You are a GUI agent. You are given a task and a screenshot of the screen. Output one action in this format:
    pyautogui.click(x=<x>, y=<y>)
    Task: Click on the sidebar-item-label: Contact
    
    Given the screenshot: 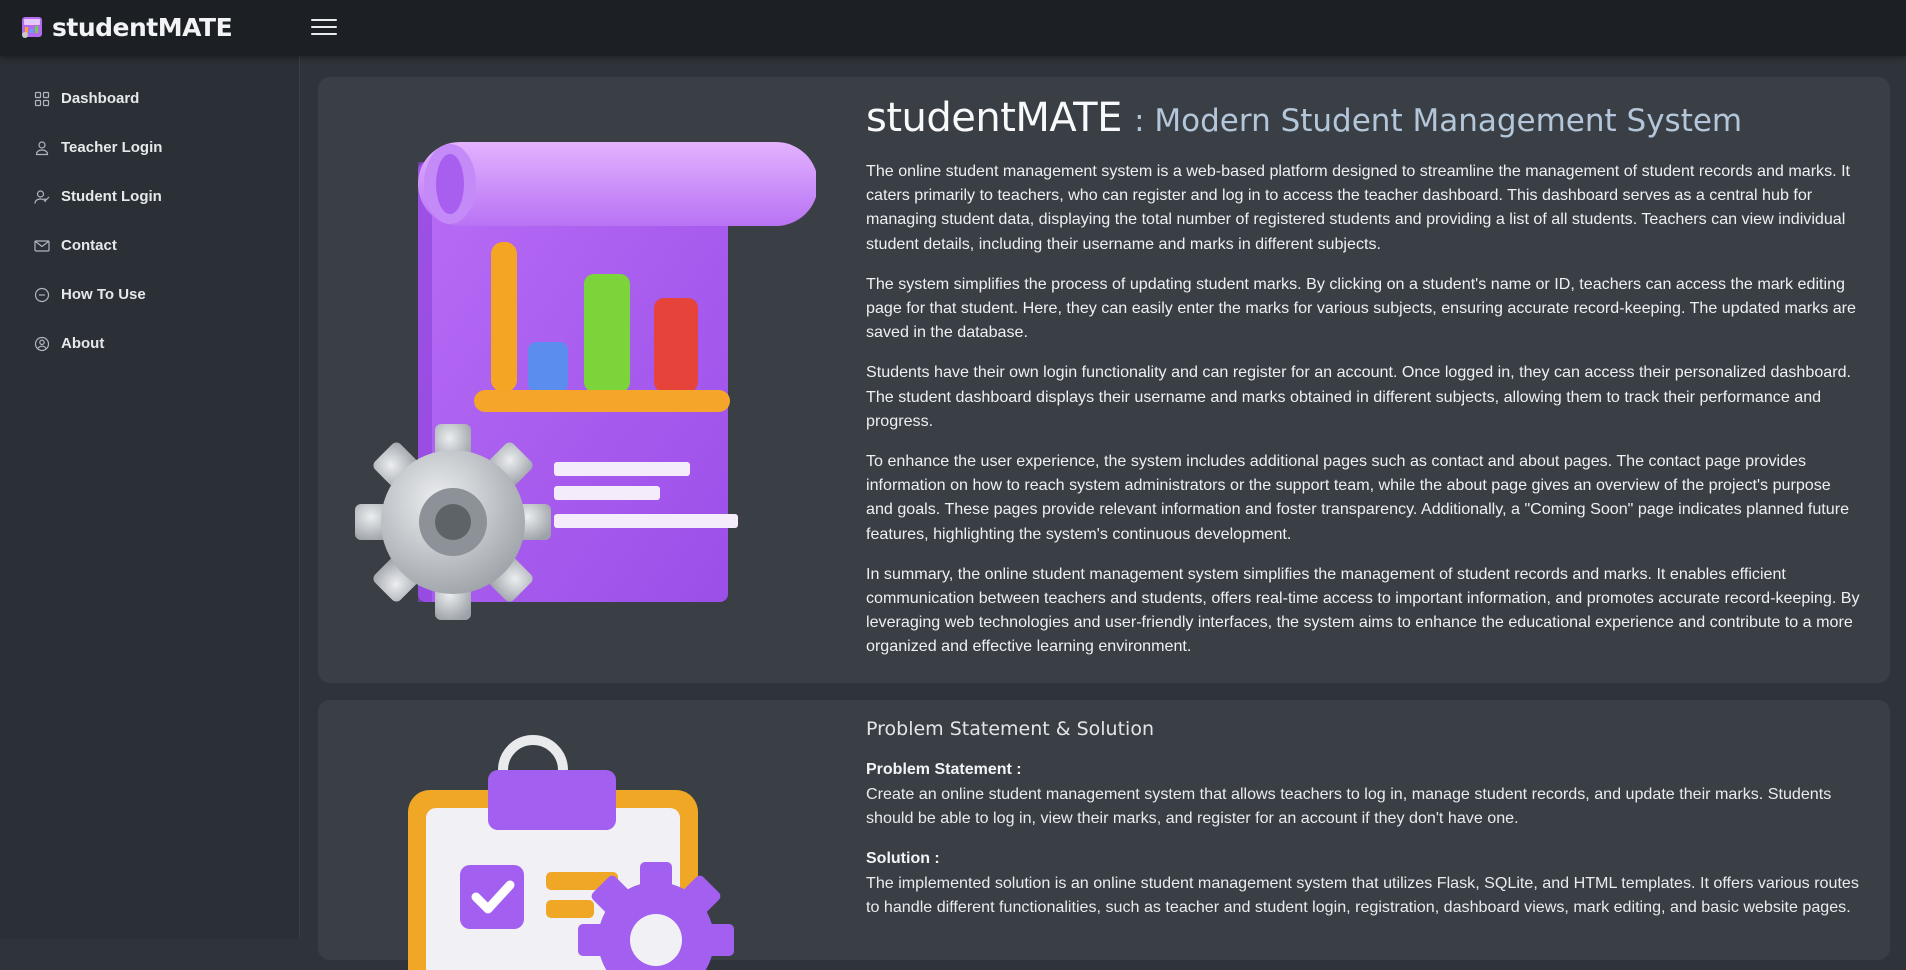 What is the action you would take?
    pyautogui.click(x=89, y=245)
    